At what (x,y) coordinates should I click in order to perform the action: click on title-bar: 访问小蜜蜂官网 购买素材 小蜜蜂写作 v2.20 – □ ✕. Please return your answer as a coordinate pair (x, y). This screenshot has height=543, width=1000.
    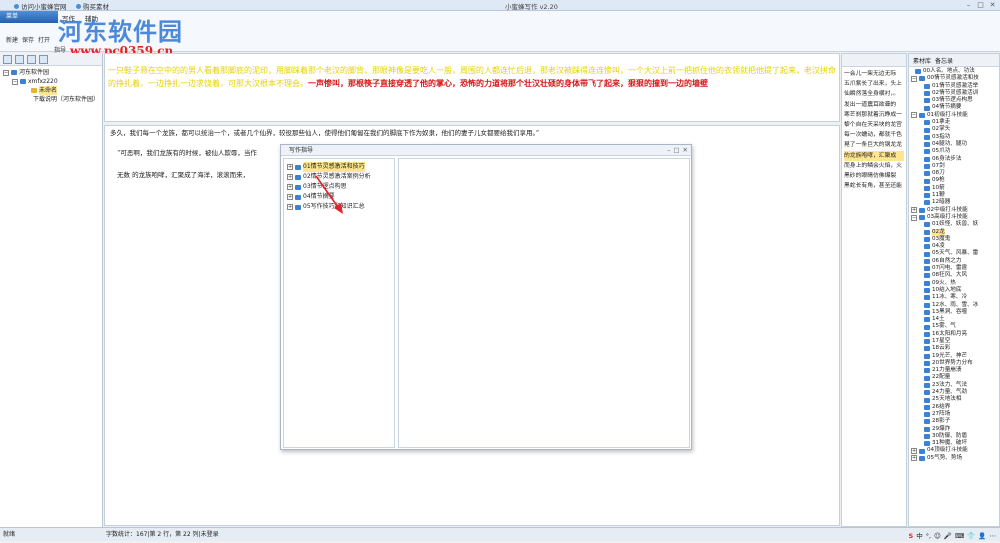
    Looking at the image, I should click on (500, 5).